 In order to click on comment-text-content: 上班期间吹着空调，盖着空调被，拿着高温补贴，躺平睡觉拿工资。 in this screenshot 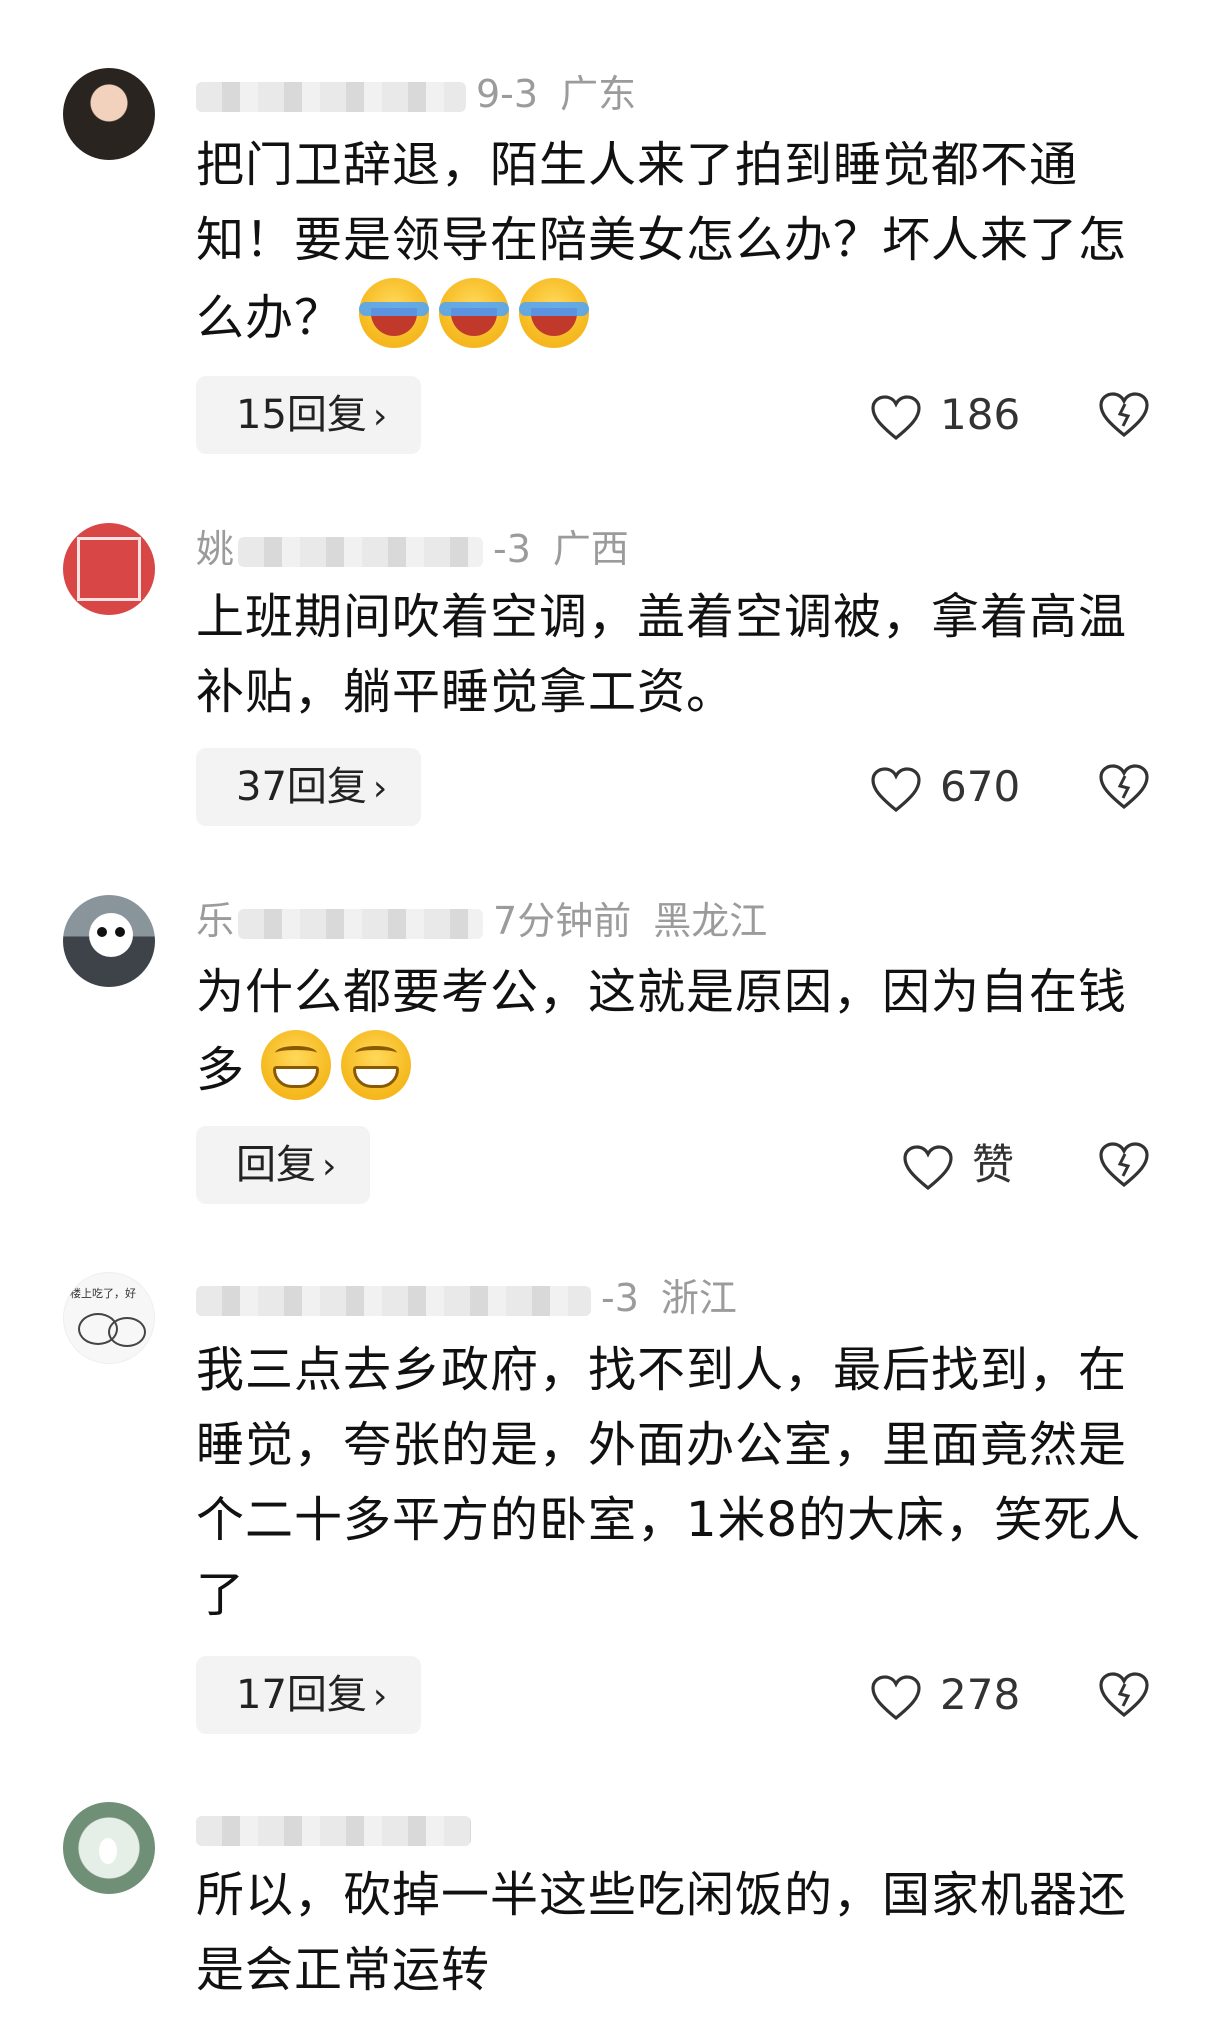, I will do `click(662, 654)`.